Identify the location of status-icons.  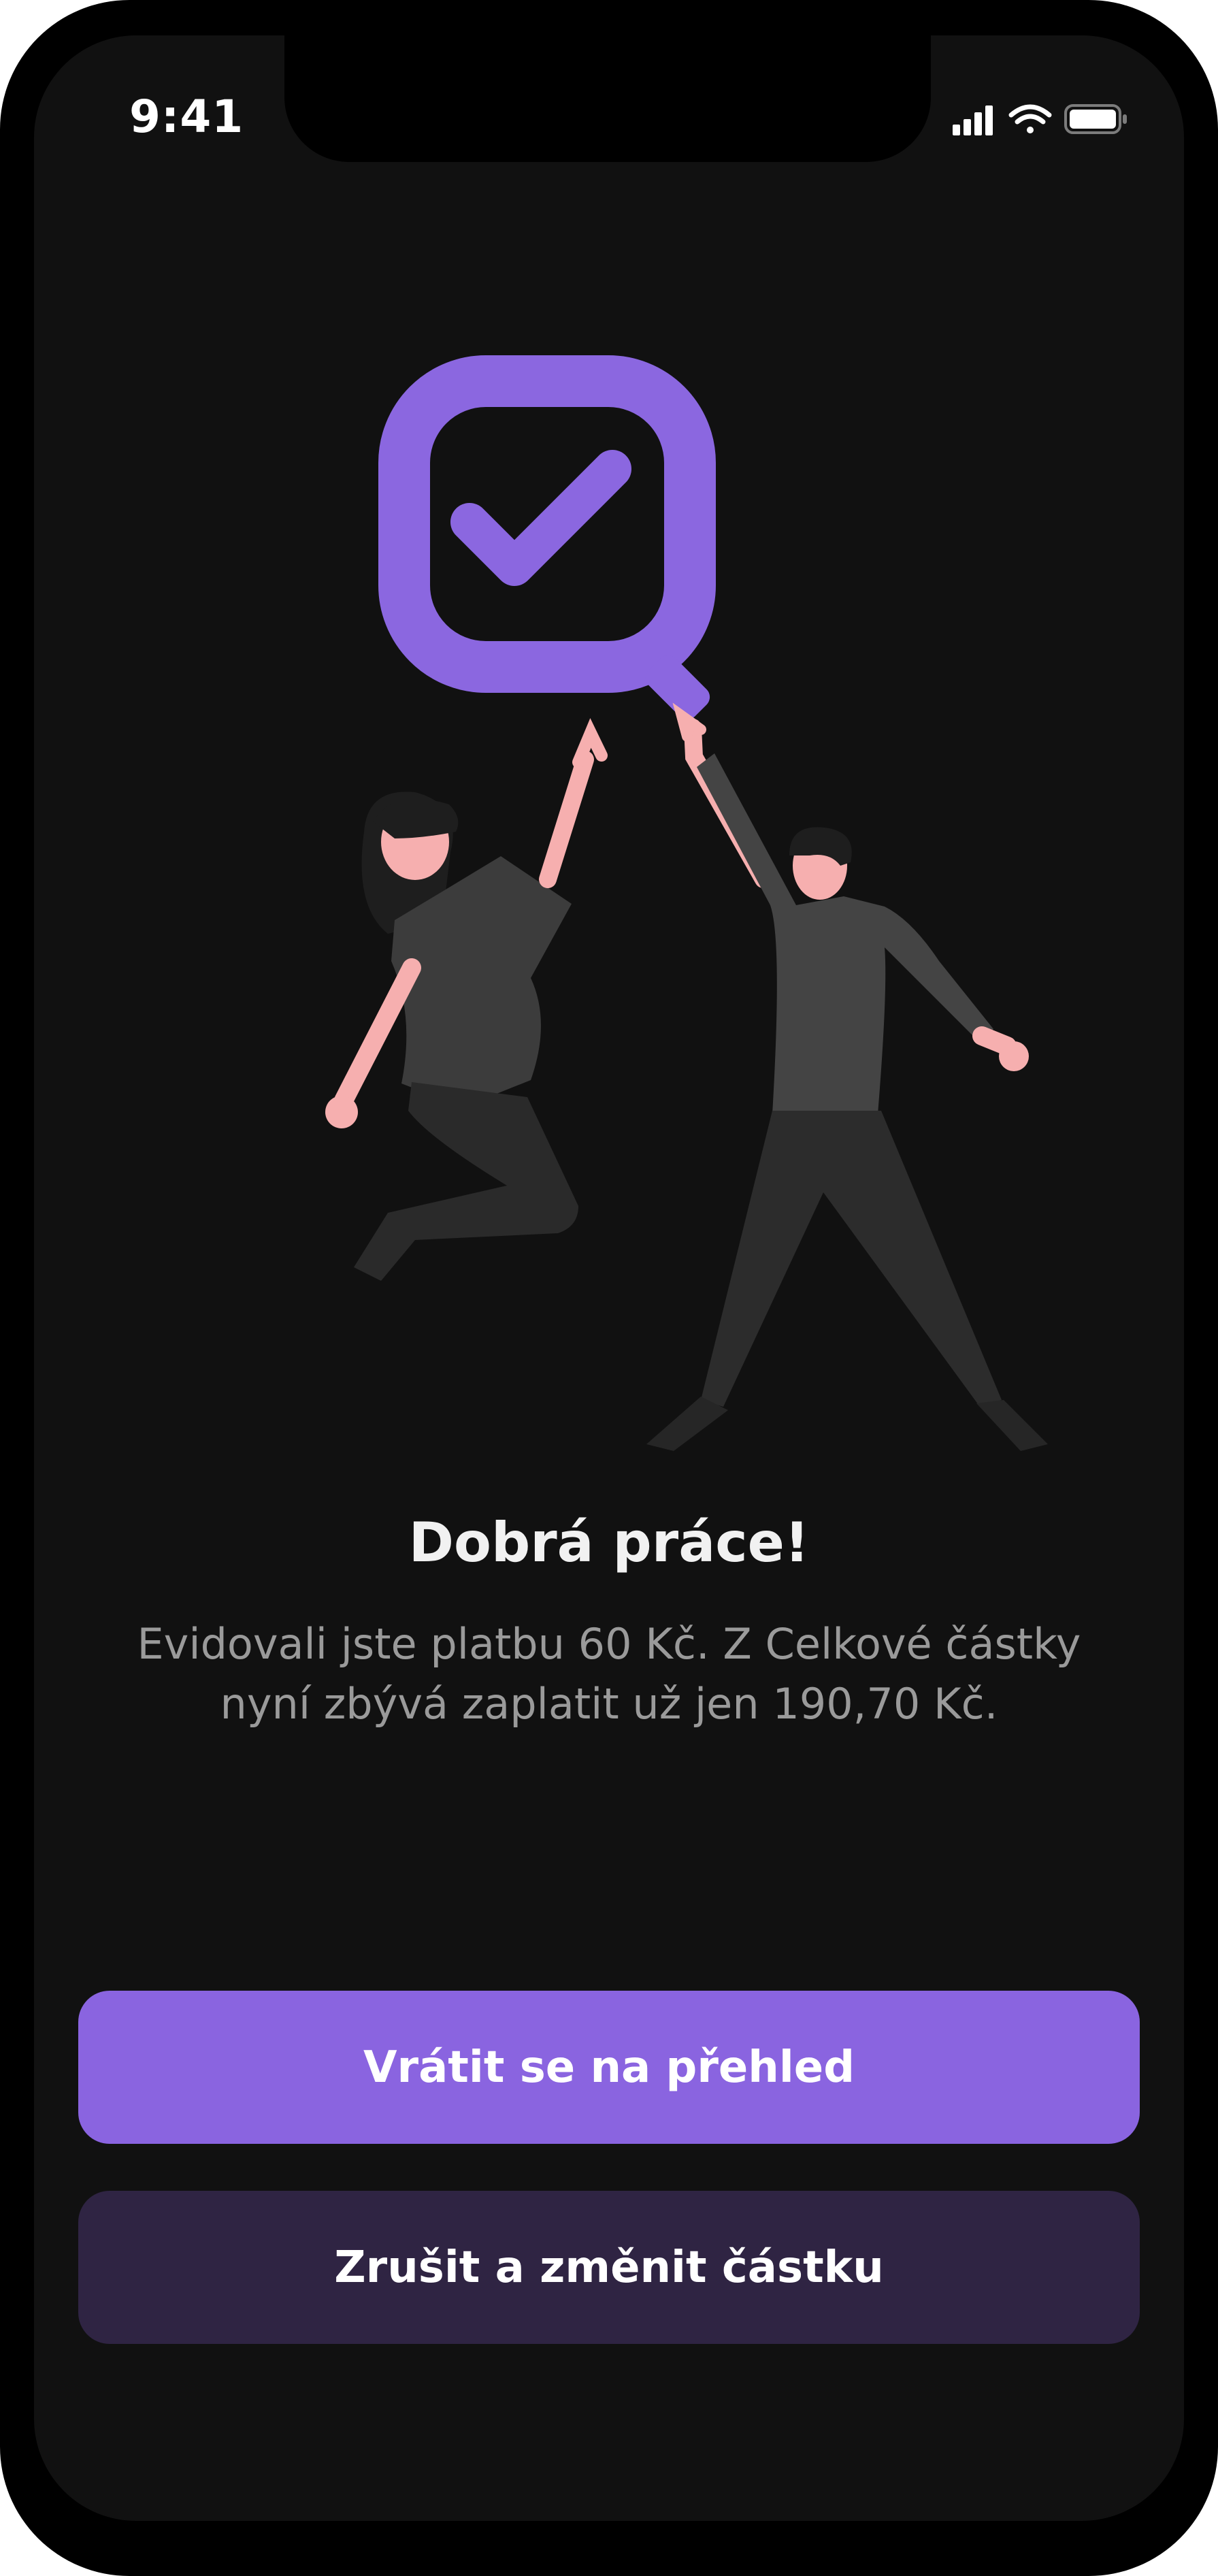
(1040, 119).